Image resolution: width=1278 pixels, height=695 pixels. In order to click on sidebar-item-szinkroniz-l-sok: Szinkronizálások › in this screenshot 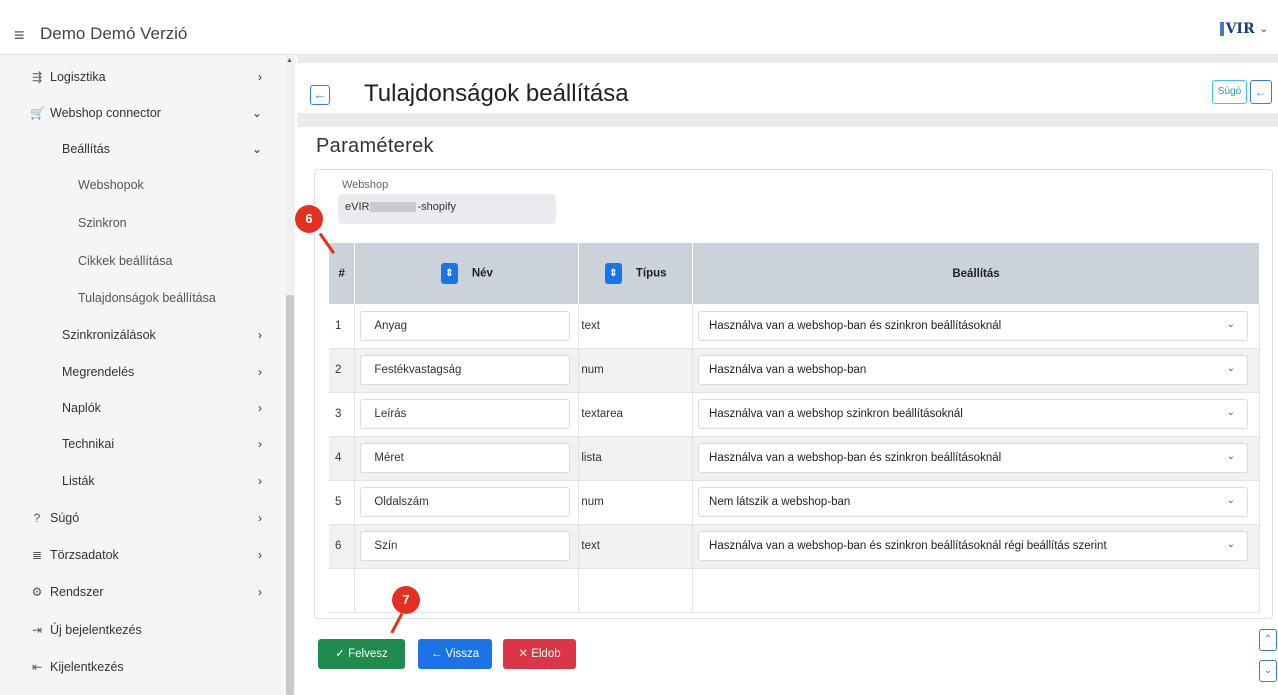, I will do `click(135, 335)`.